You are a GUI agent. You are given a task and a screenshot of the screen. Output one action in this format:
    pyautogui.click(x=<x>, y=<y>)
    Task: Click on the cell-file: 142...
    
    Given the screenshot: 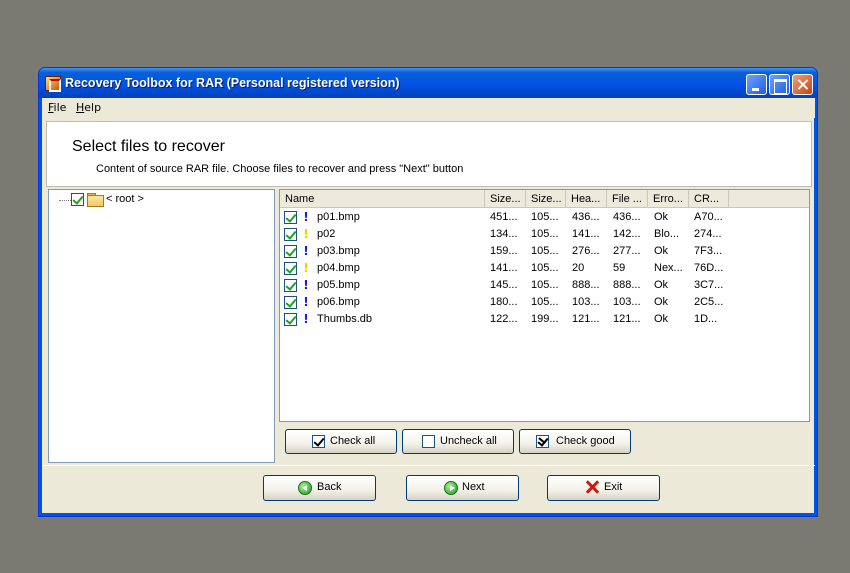 What is the action you would take?
    pyautogui.click(x=627, y=234)
    